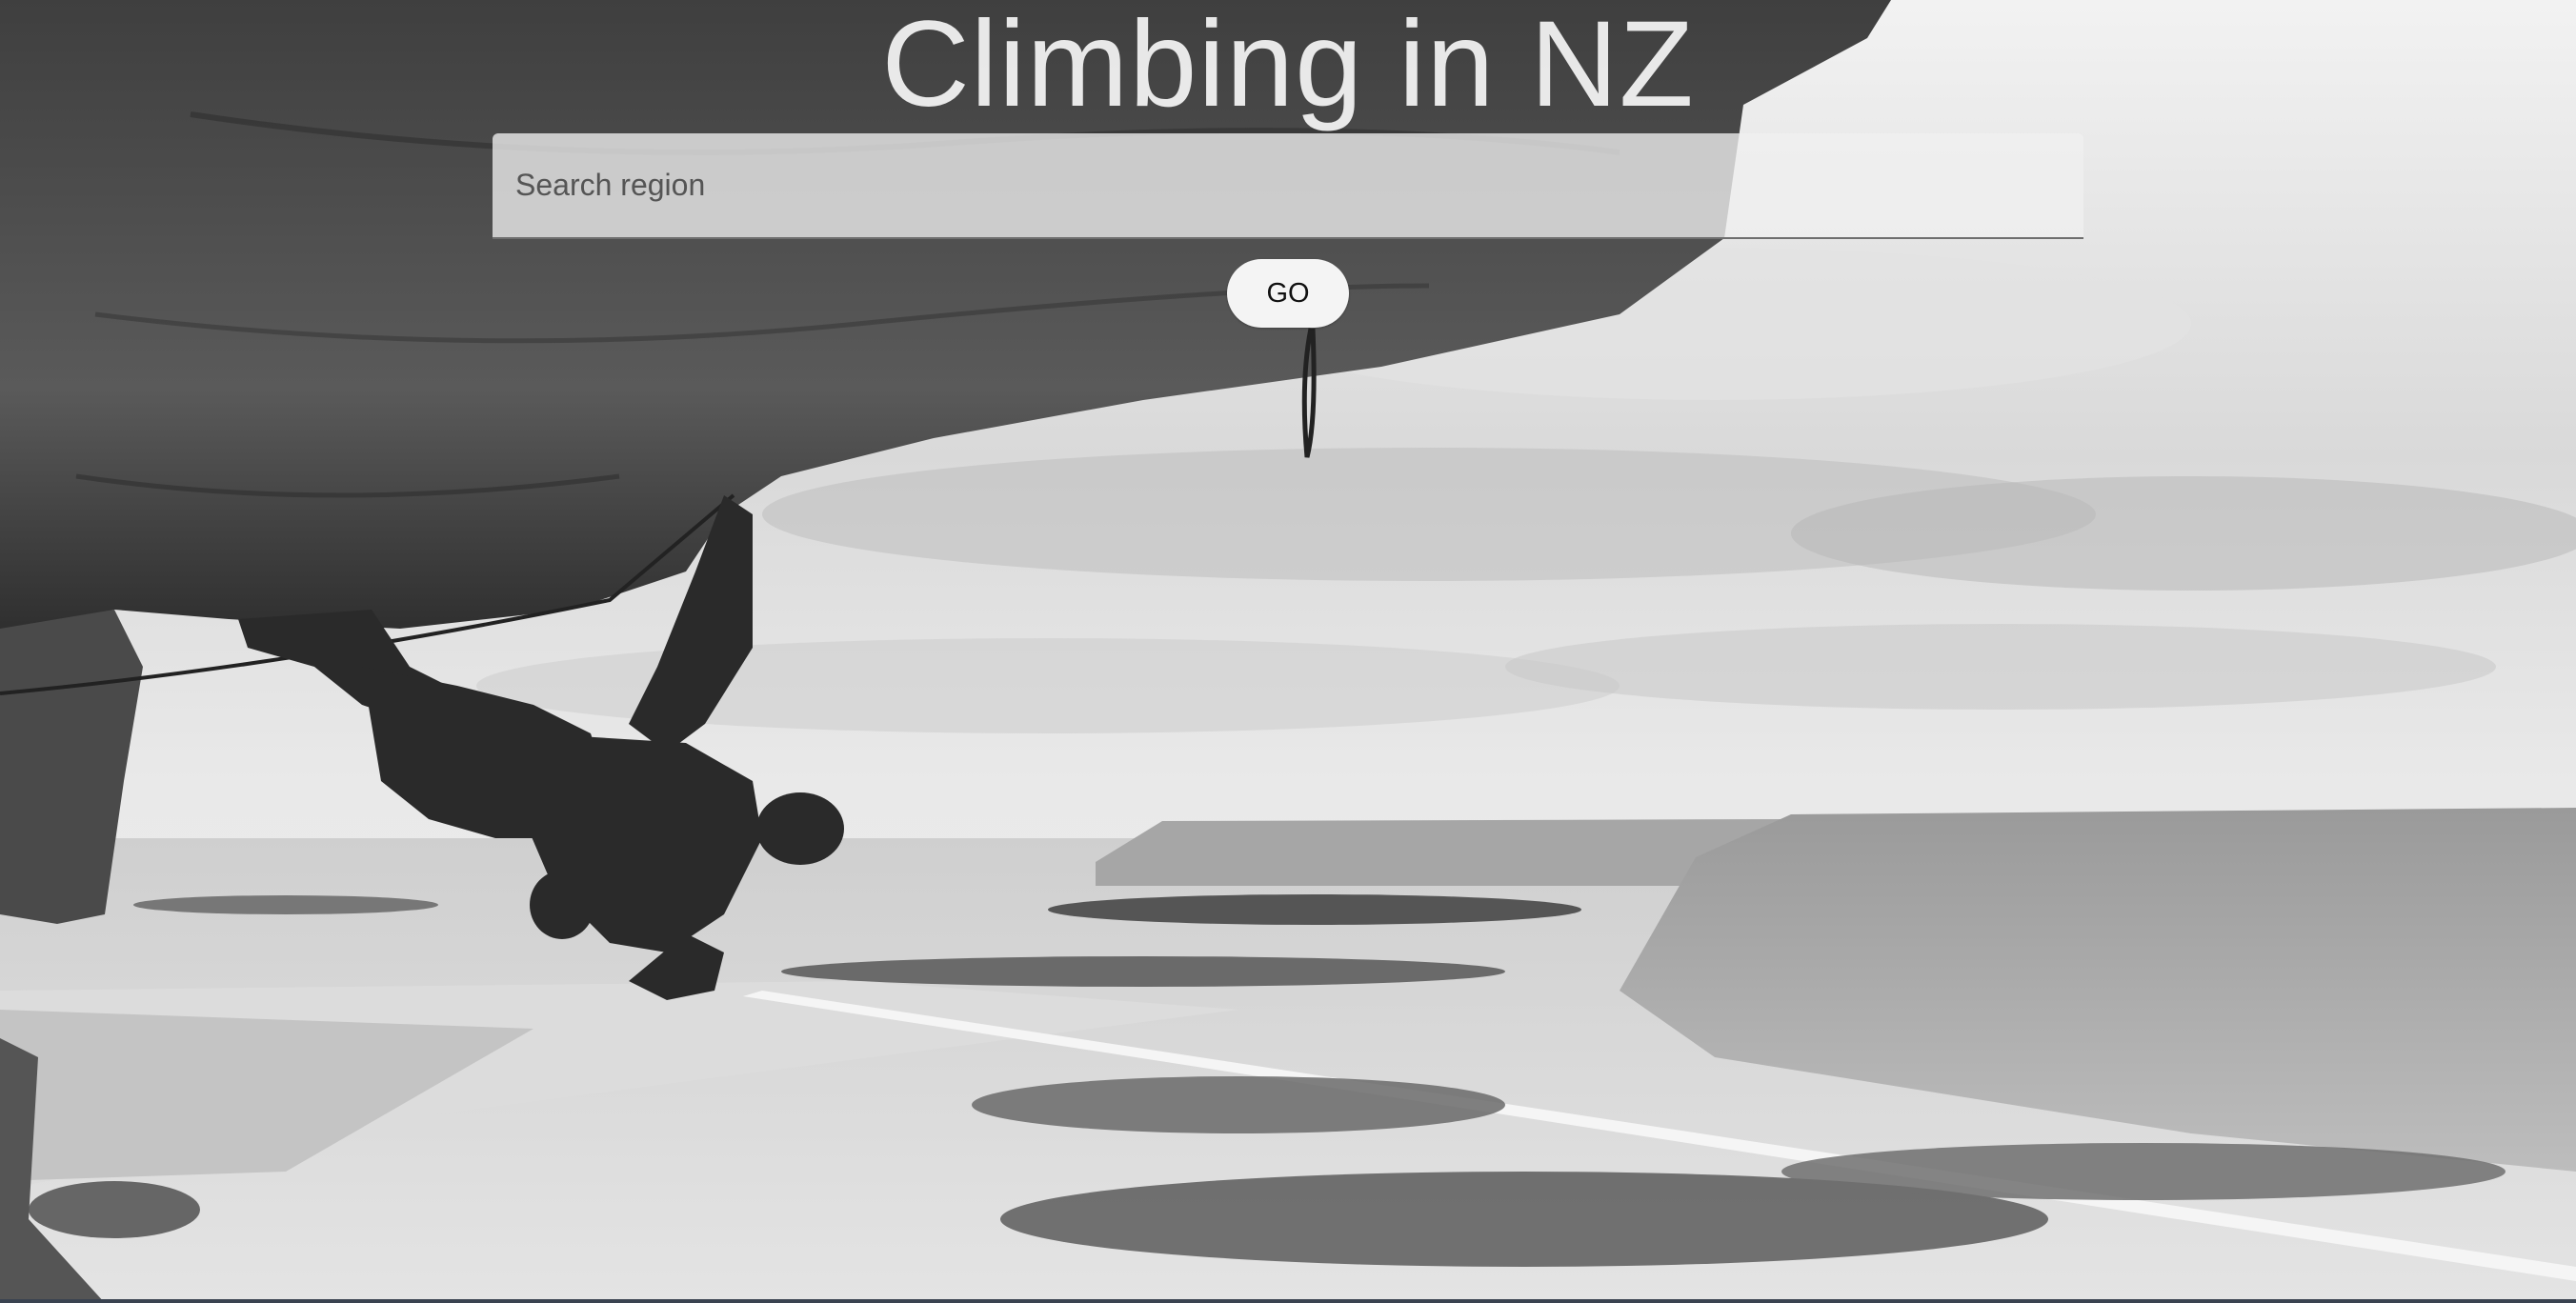 The width and height of the screenshot is (2576, 1303). What do you see at coordinates (1288, 66) in the screenshot?
I see `page-title: Climbing in NZ` at bounding box center [1288, 66].